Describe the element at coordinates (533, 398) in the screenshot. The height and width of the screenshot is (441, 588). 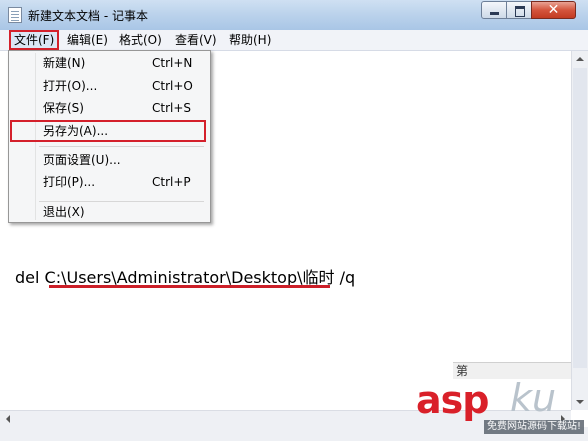
I see `watermark-brand-tail: ku` at that location.